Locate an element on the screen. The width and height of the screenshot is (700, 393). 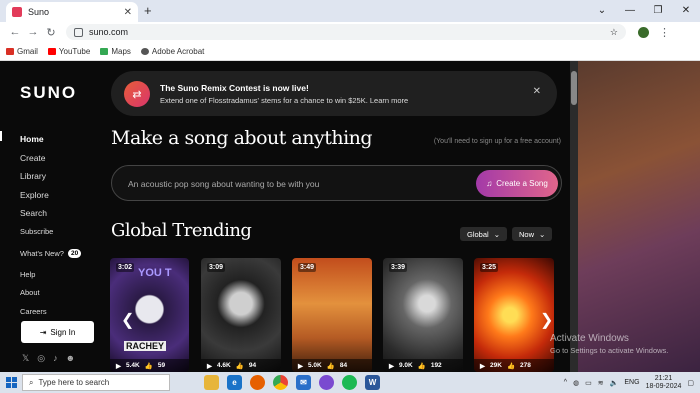
carousel-next-icon: ❯ is located at coordinates (546, 320).